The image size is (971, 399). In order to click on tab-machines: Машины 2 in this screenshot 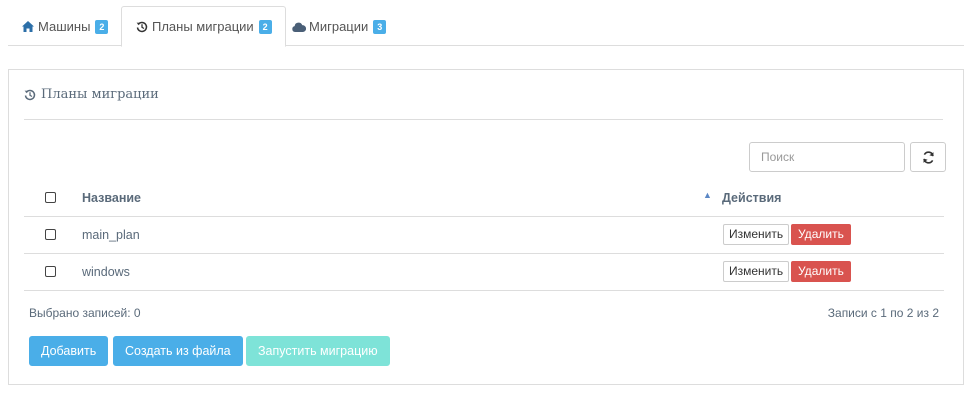, I will do `click(64, 26)`.